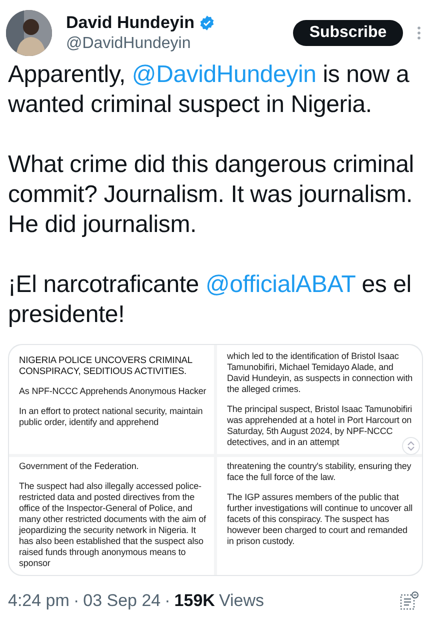  Describe the element at coordinates (194, 601) in the screenshot. I see `views-count: 159K` at that location.